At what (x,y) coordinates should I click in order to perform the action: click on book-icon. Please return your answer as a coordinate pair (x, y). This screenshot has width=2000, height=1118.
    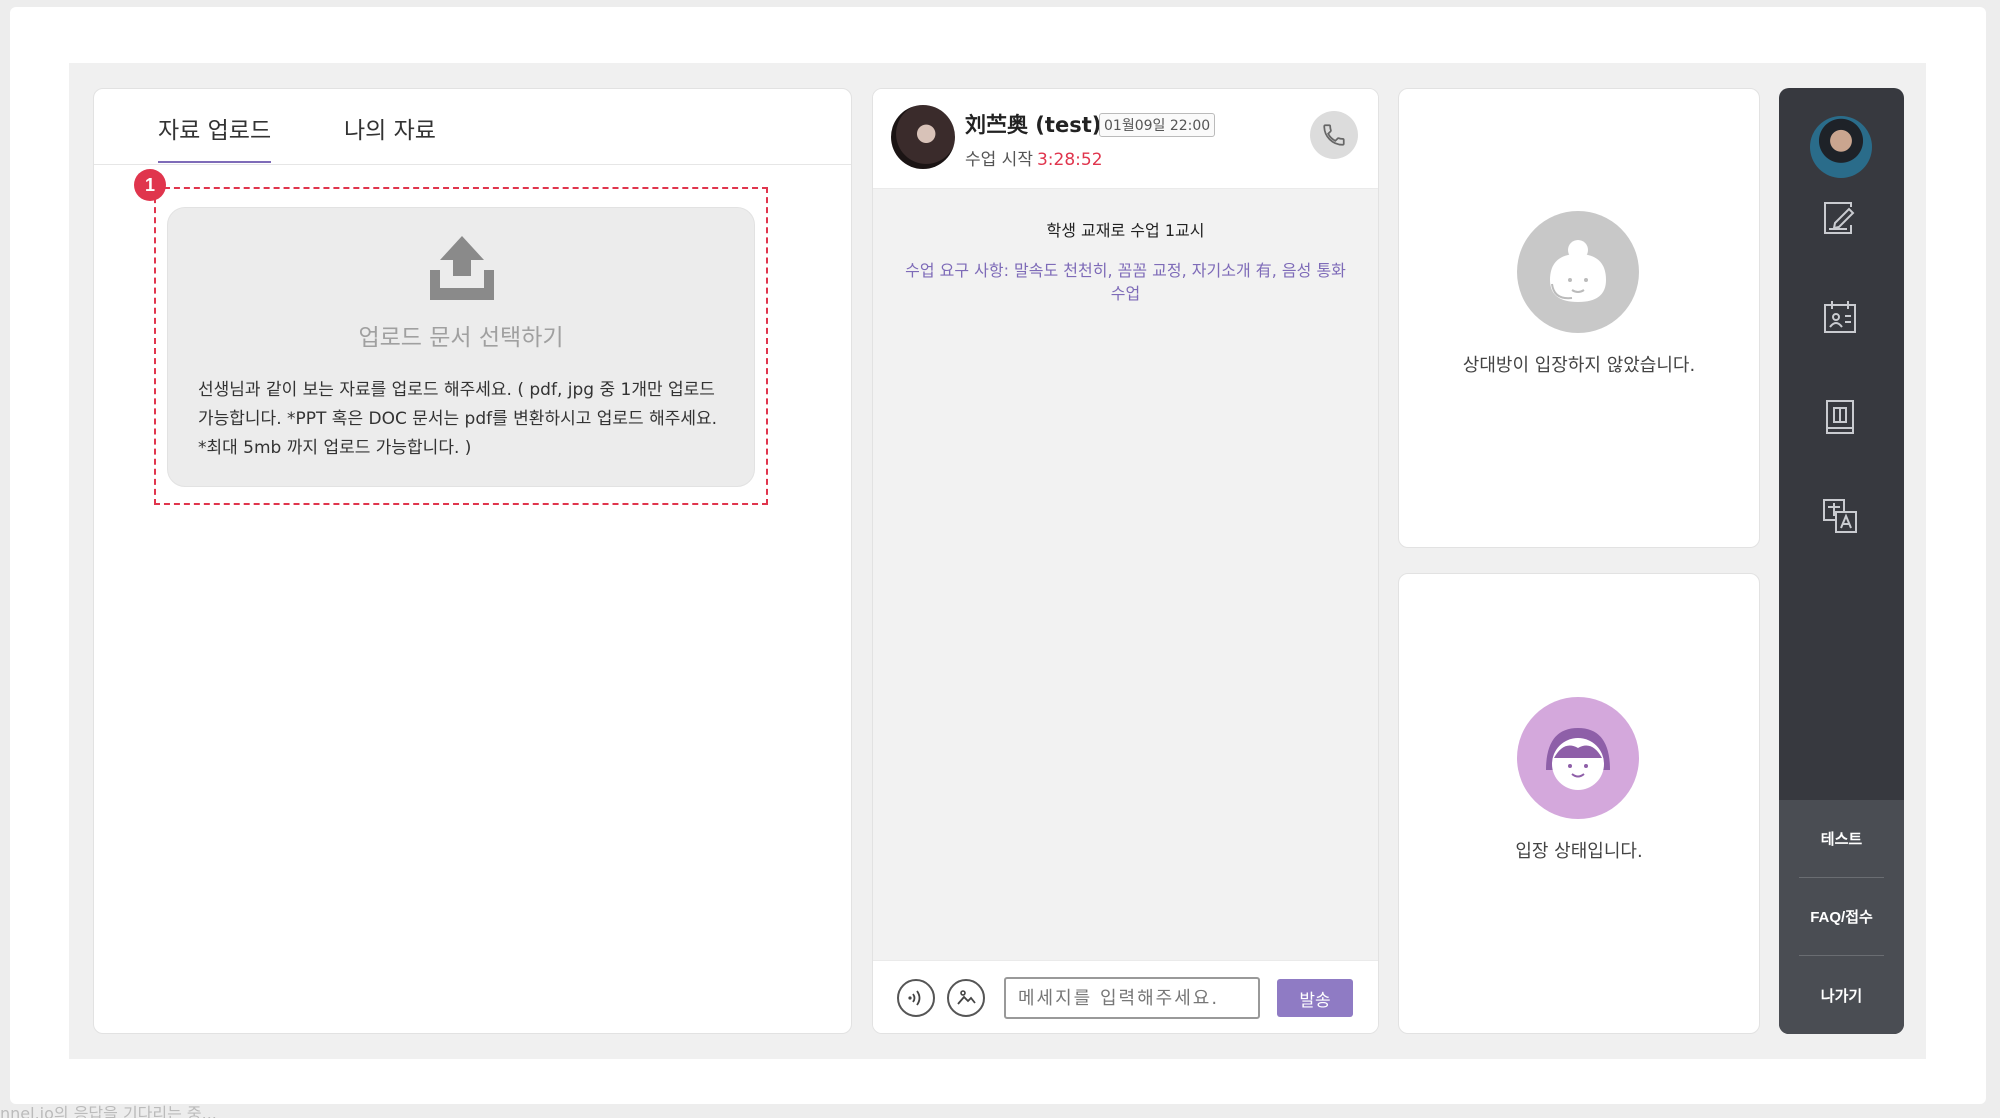
    Looking at the image, I should click on (1840, 417).